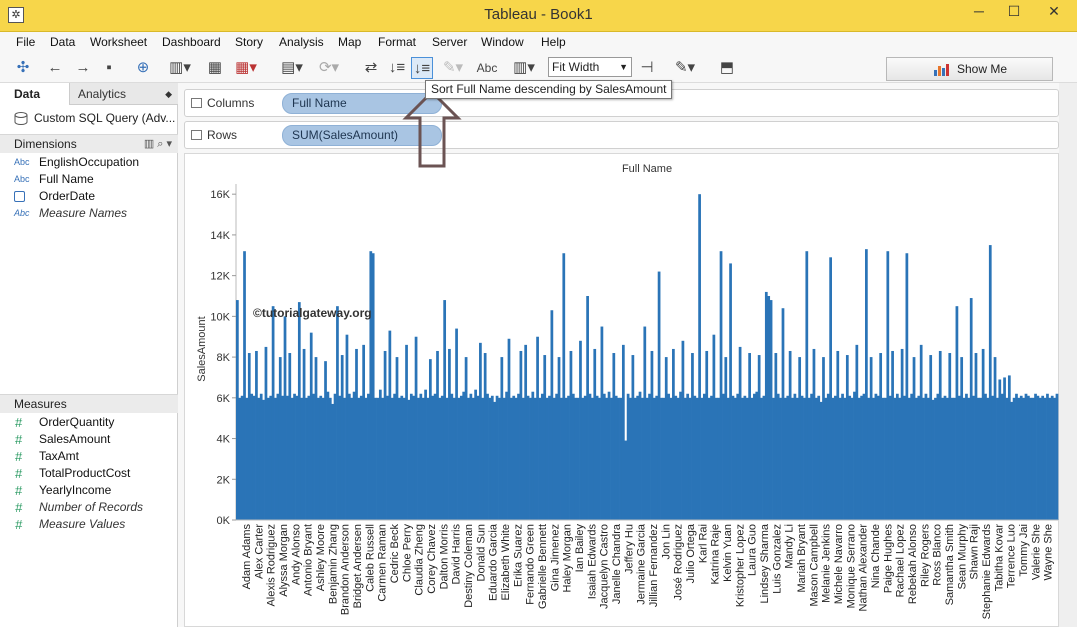 The width and height of the screenshot is (1077, 627). What do you see at coordinates (89, 179) in the screenshot?
I see `field-full-name: Abc Full Name` at bounding box center [89, 179].